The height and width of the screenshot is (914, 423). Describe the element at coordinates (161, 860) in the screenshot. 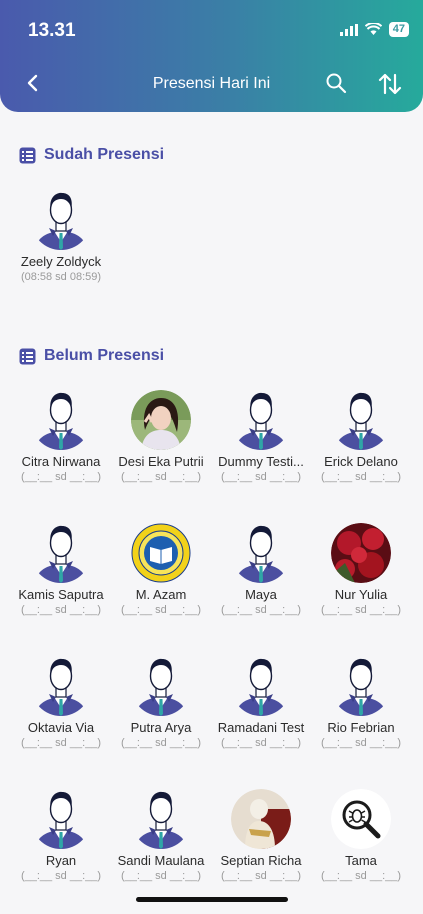

I see `person-name: Sandi Maulana` at that location.